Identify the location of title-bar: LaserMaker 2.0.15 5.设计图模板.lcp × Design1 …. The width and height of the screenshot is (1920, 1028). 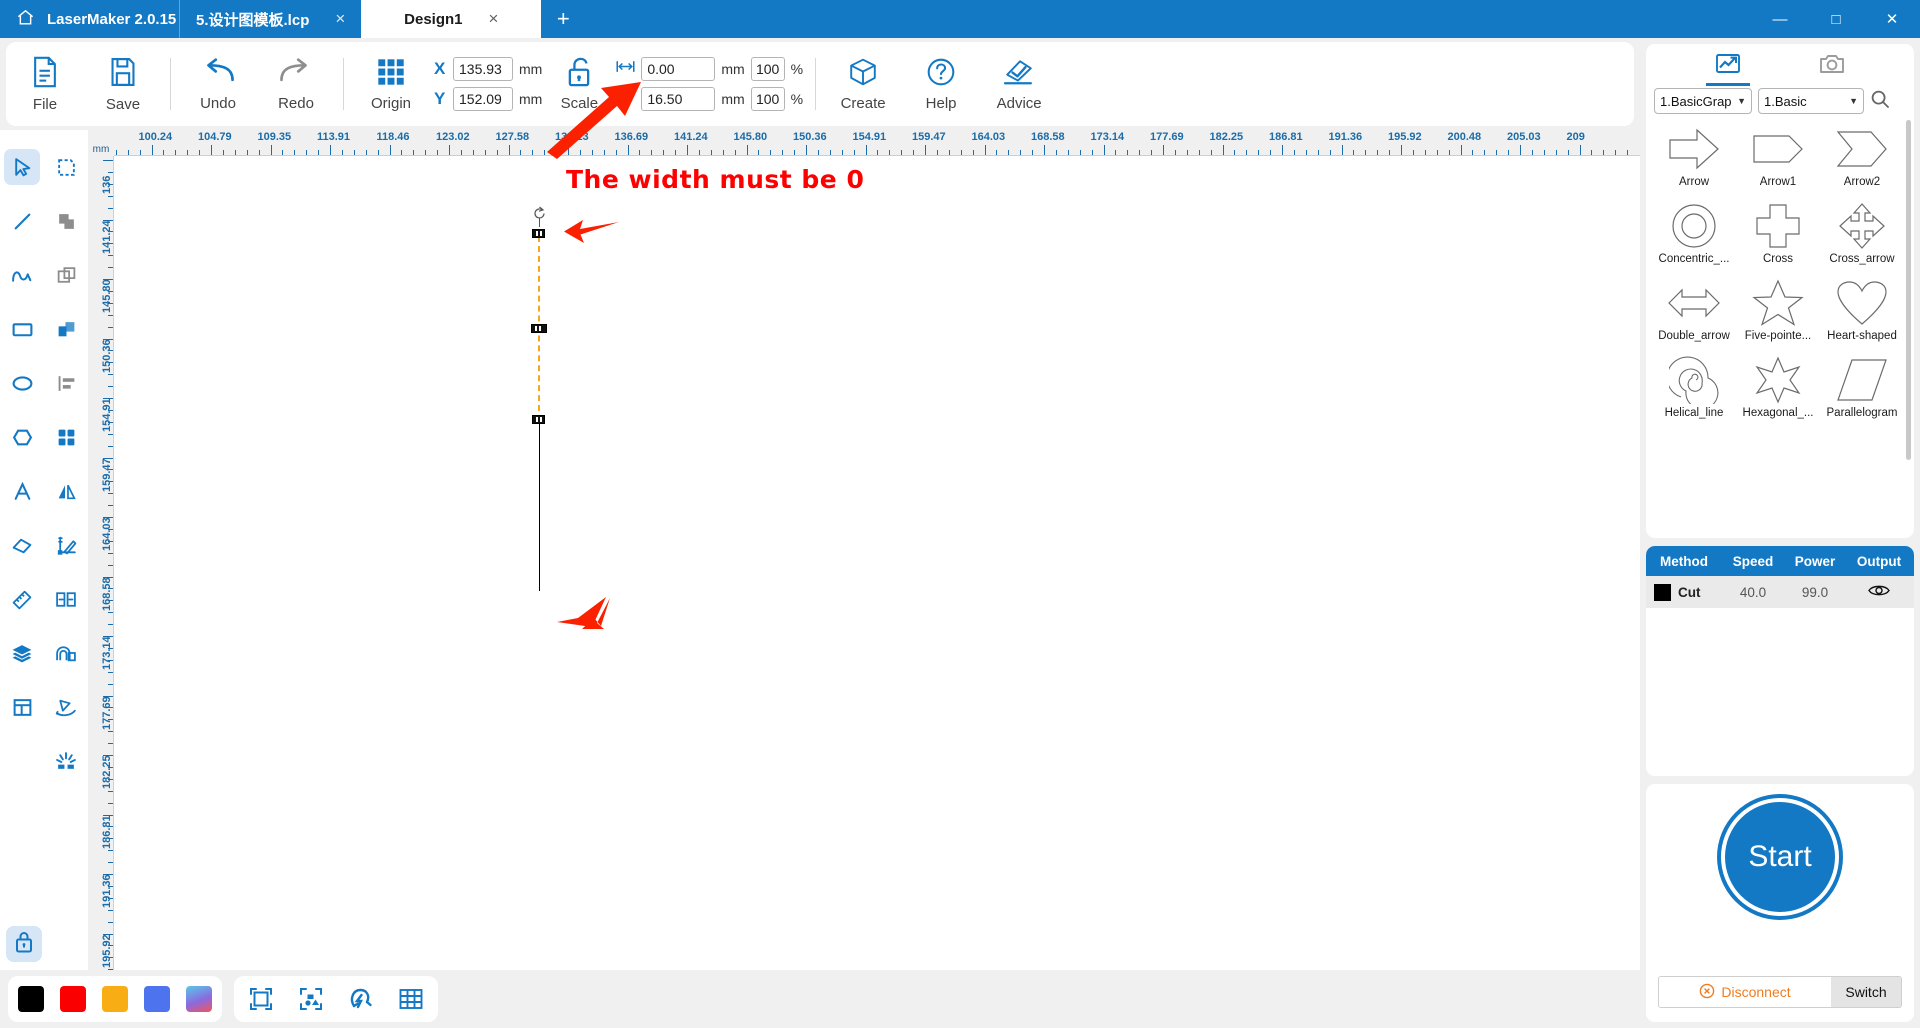
(960, 19).